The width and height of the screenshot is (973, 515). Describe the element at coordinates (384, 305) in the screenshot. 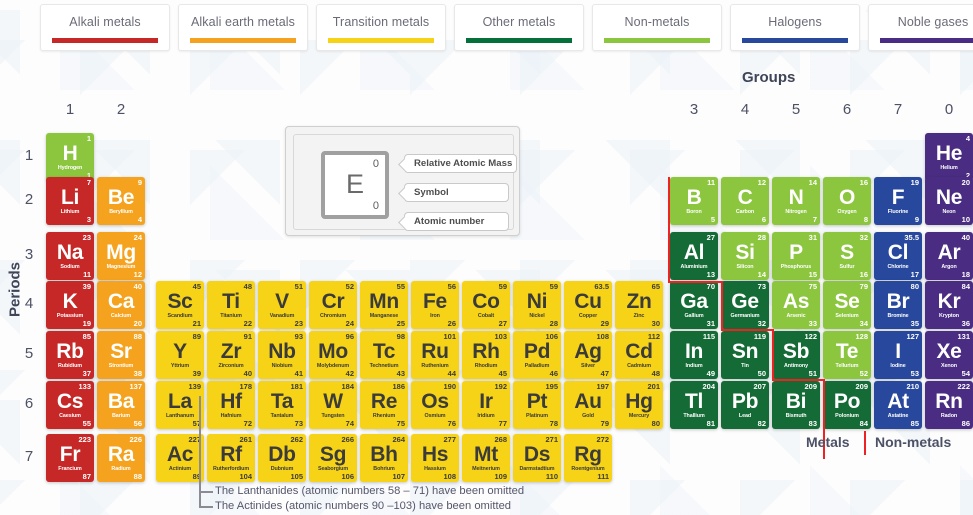

I see `element-cell-mn: 55 Mn Manganese 25` at that location.